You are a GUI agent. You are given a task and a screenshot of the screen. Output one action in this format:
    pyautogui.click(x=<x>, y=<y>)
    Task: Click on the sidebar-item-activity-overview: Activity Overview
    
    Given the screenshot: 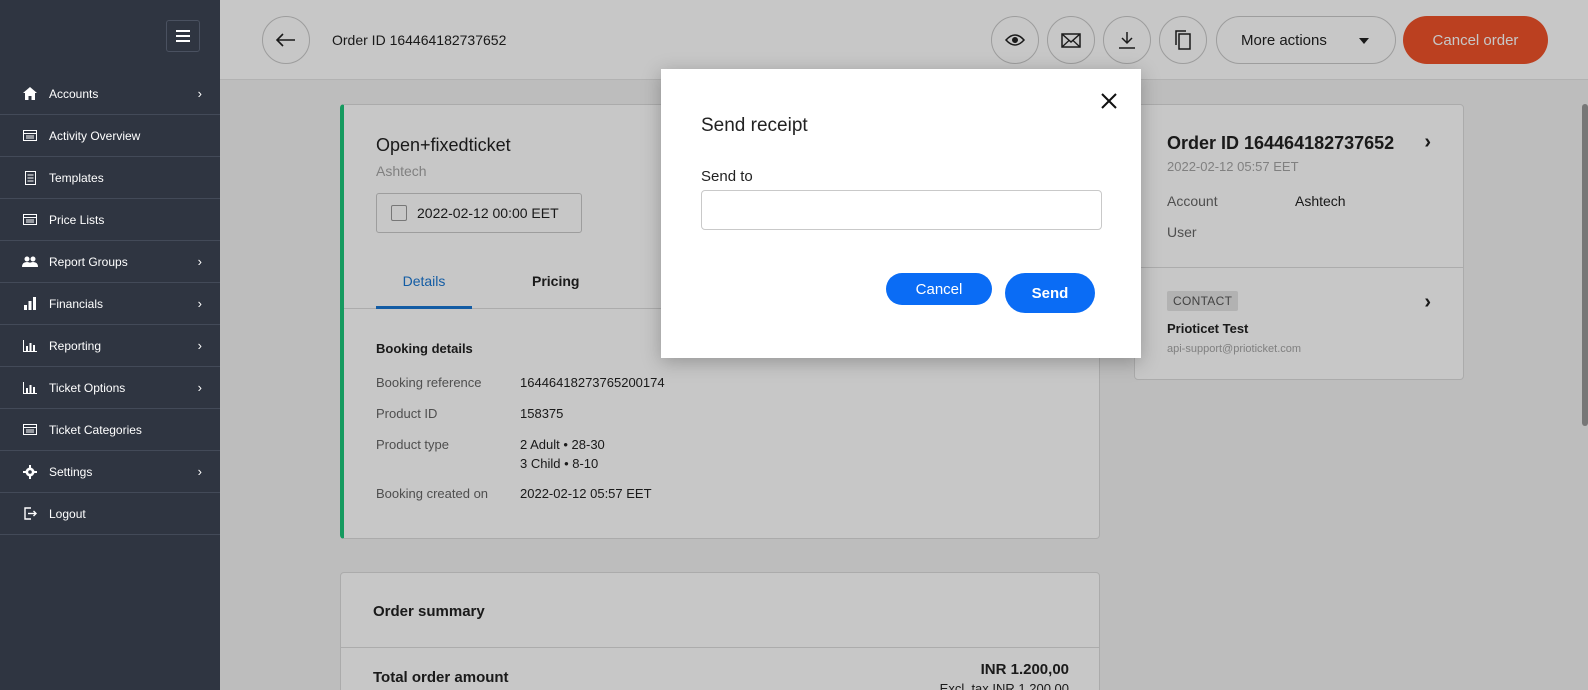 What is the action you would take?
    pyautogui.click(x=110, y=136)
    